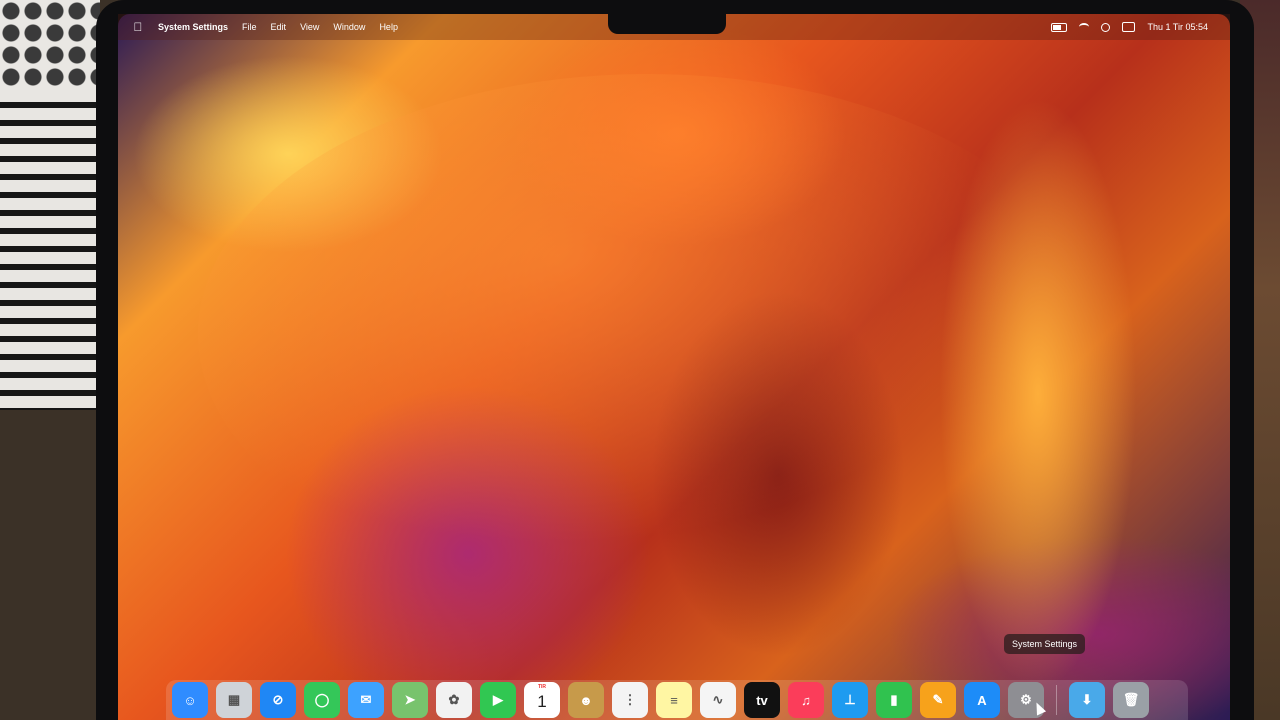  I want to click on messages-icon: ◯, so click(322, 700).